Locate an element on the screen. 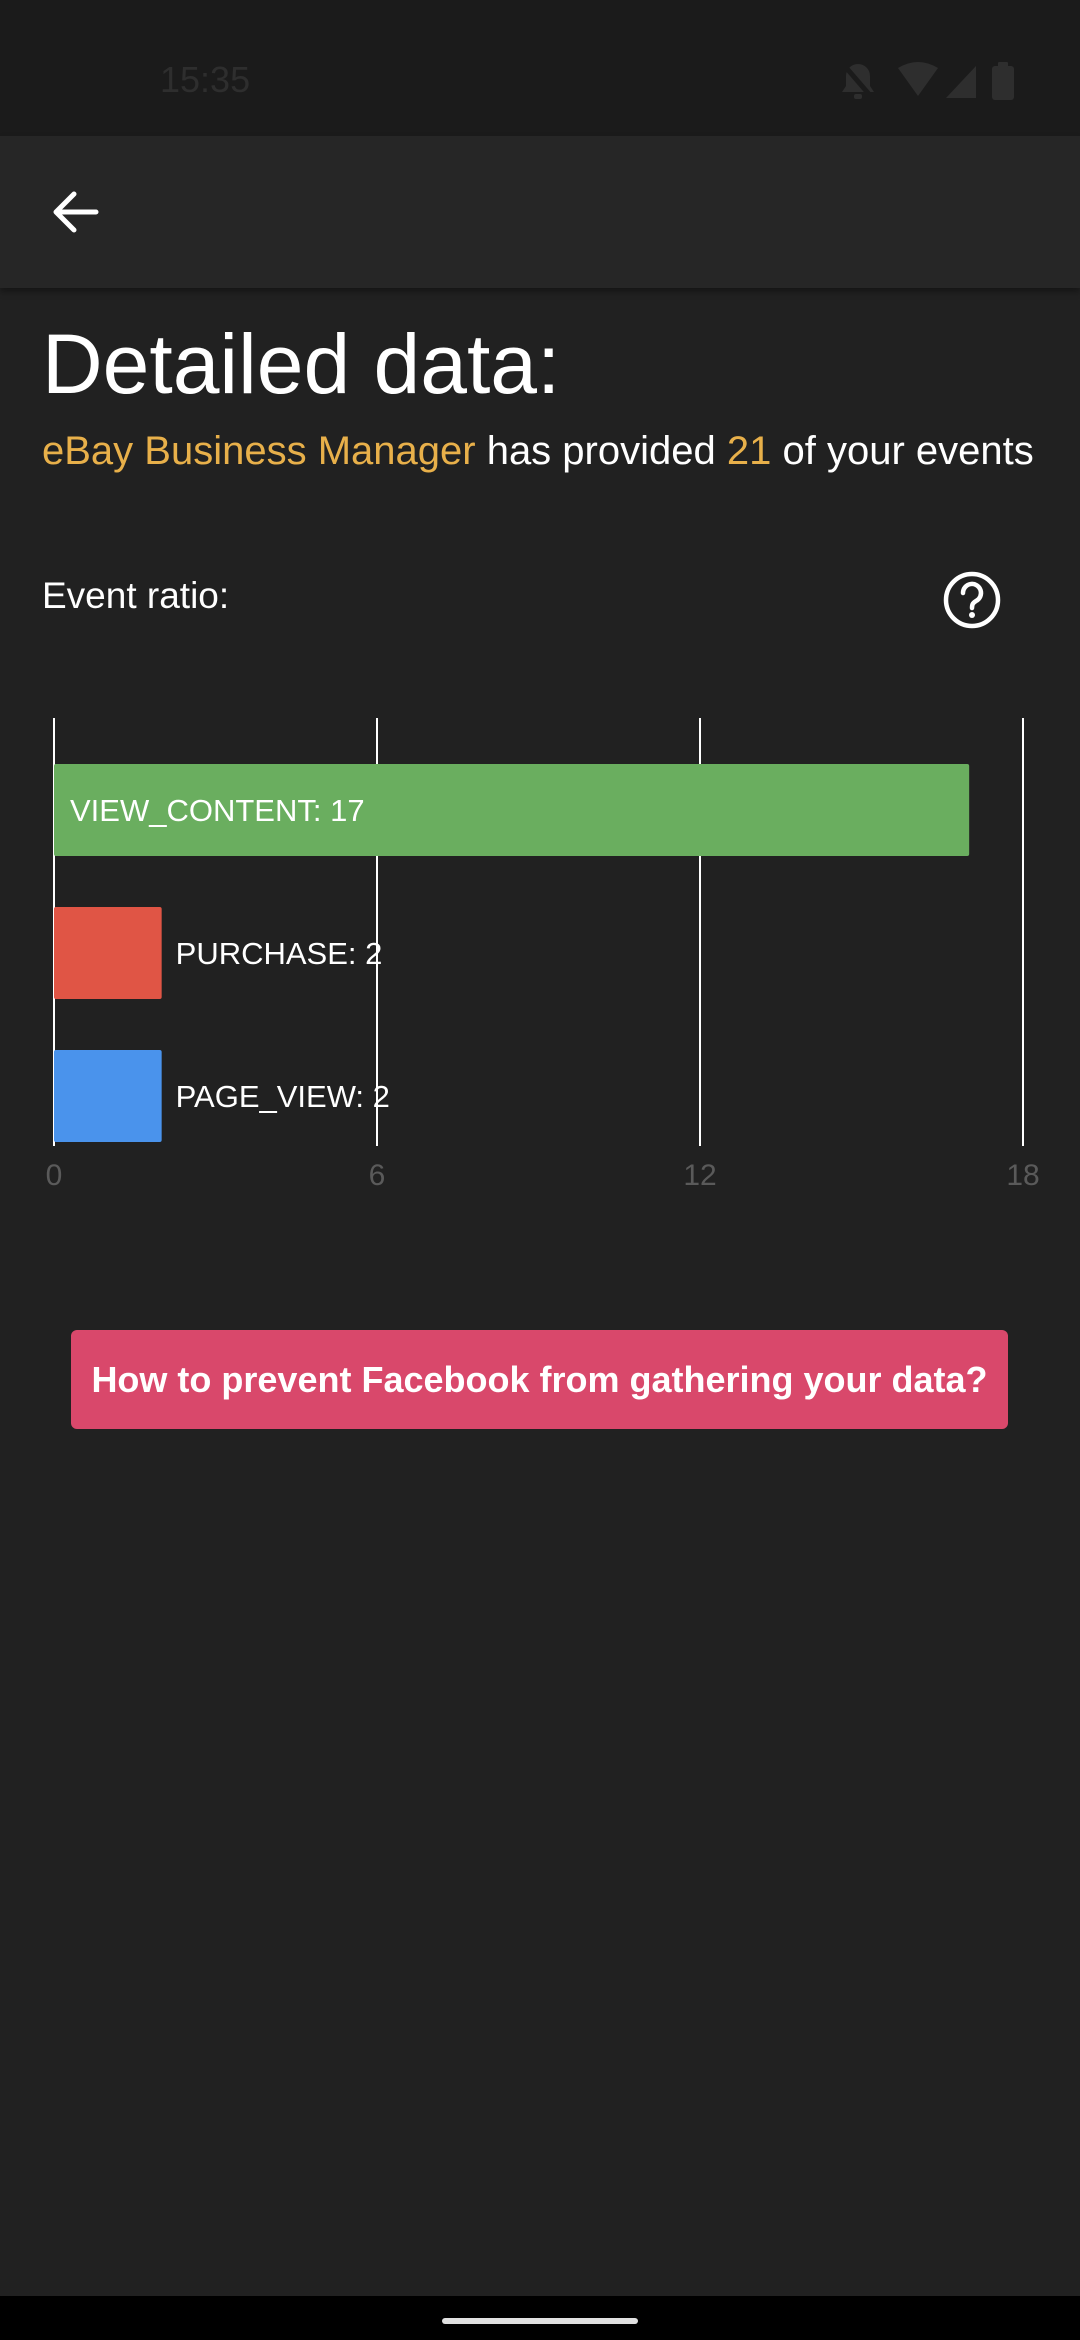 The height and width of the screenshot is (2340, 1080). x-tick-label: 12 is located at coordinates (699, 1175).